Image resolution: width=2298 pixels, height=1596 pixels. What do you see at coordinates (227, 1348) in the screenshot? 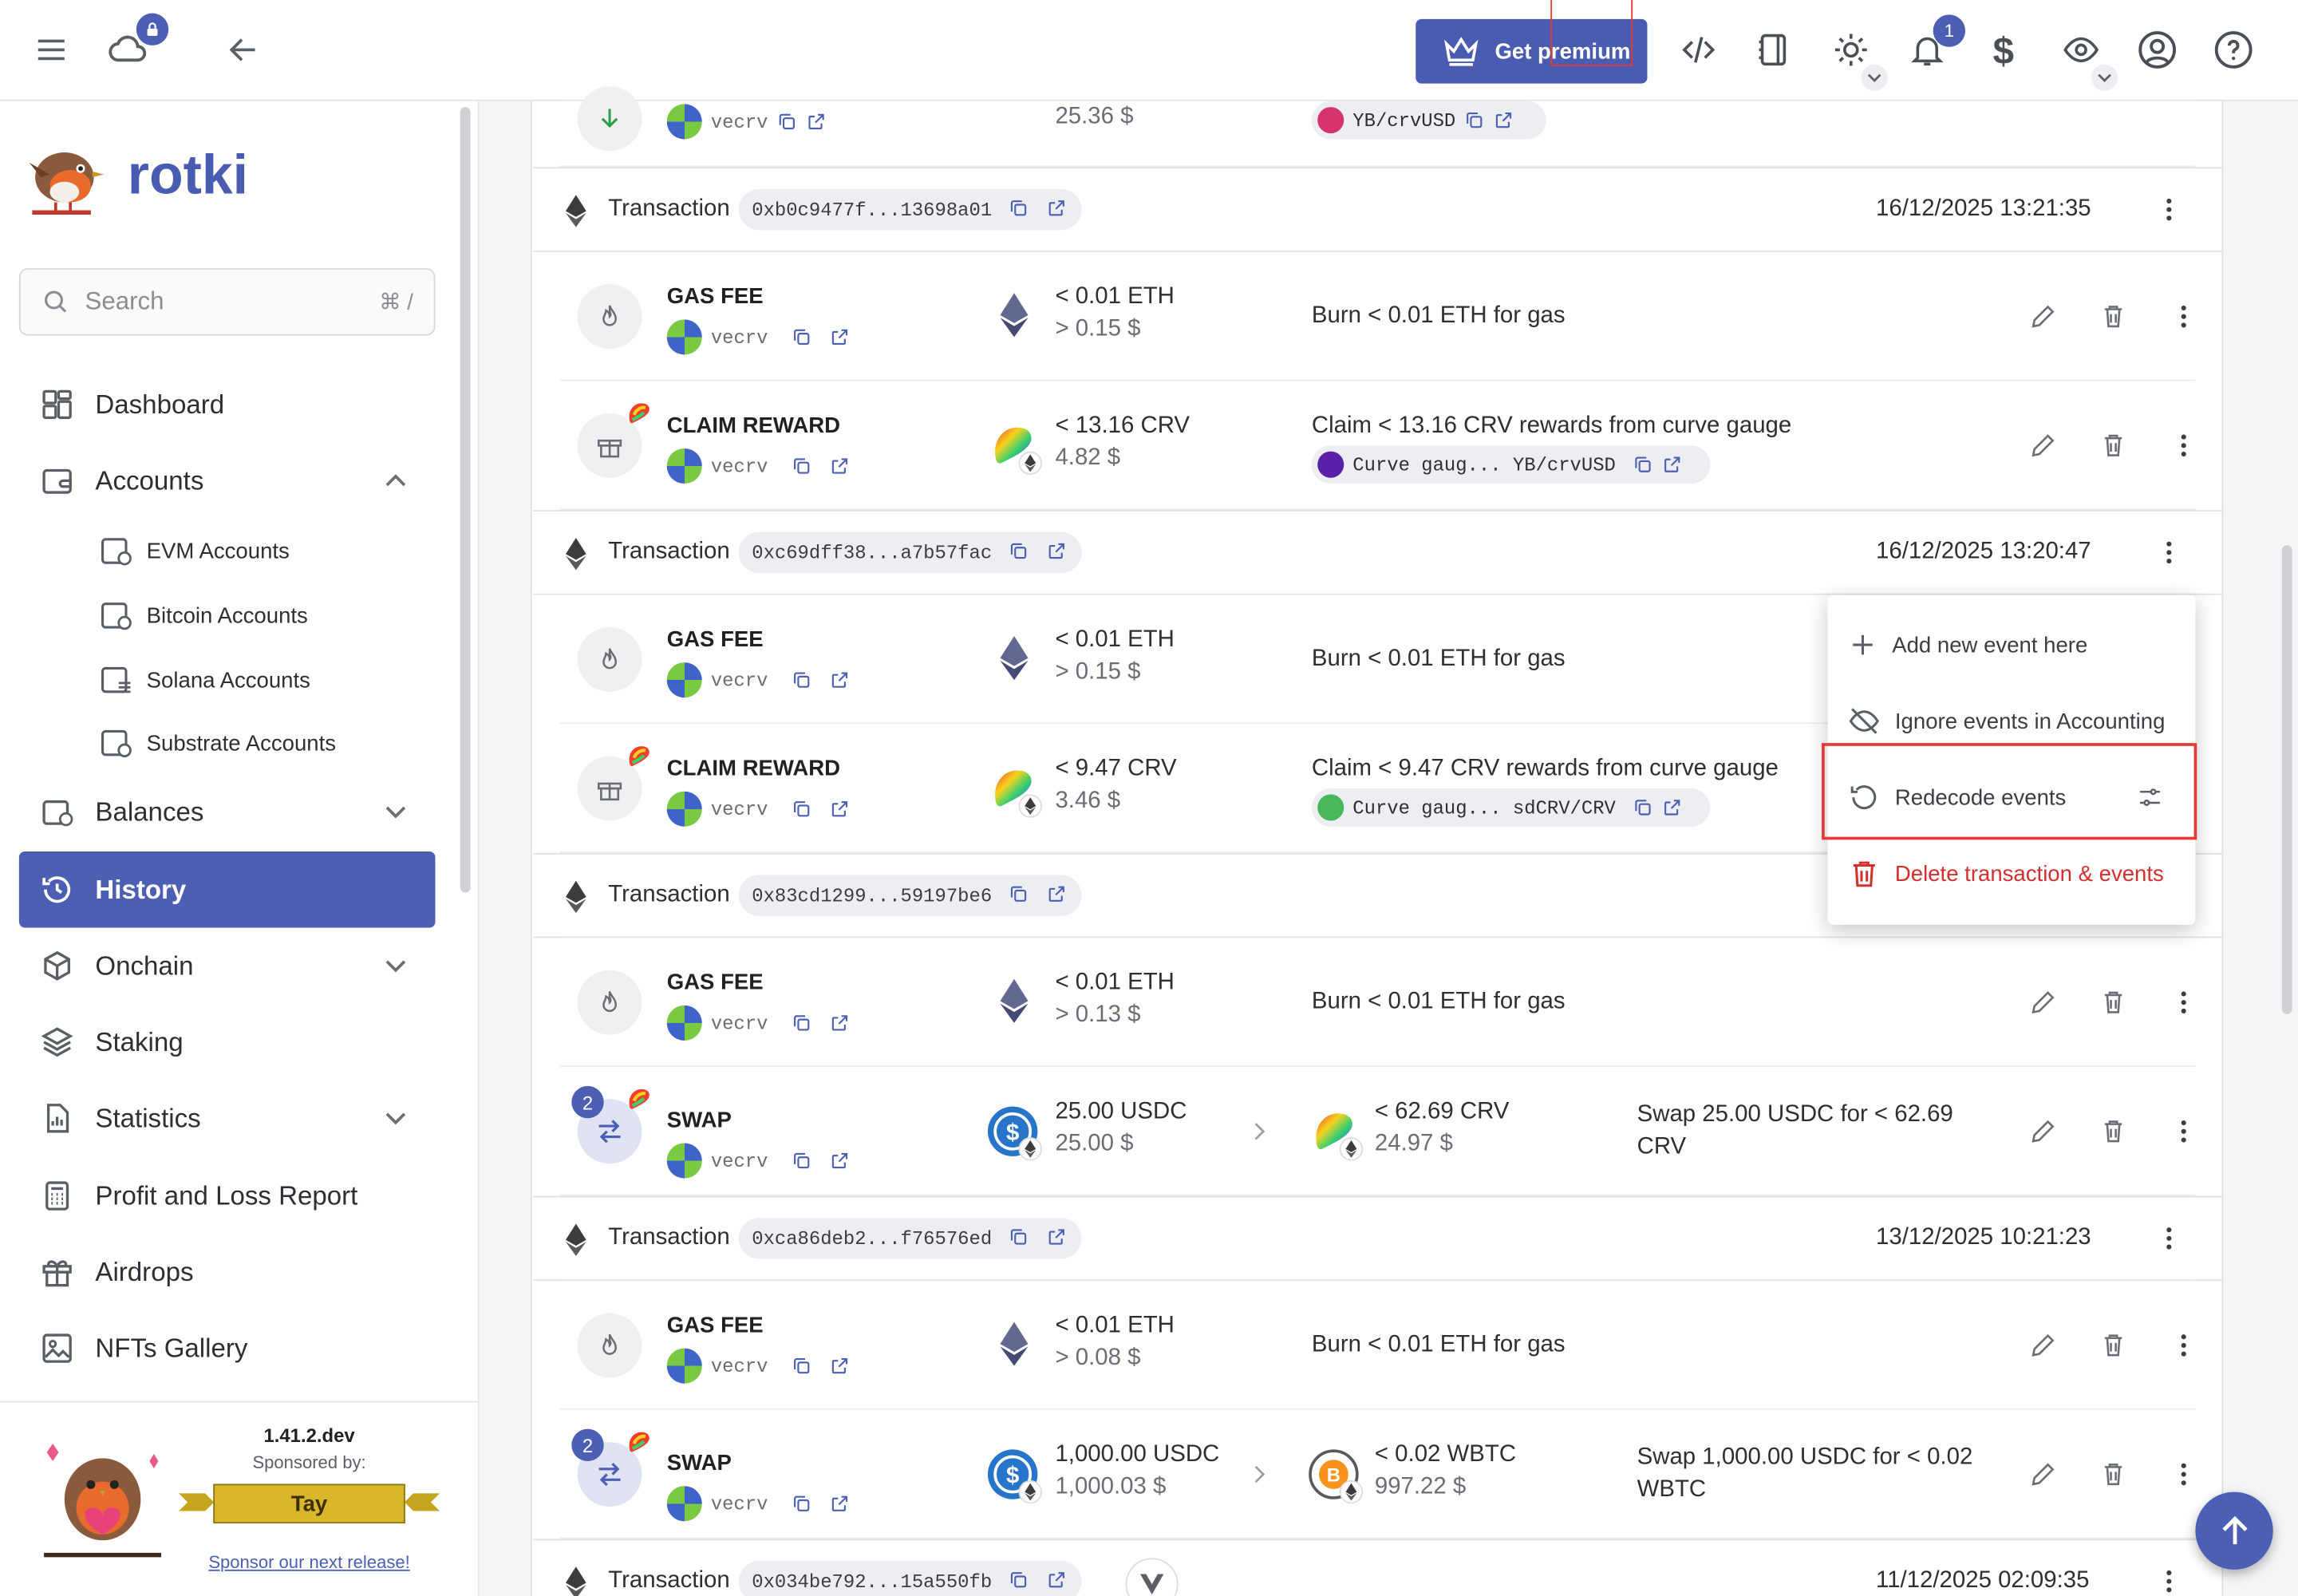
I see `nav-nfts-gallery: NFTs Gallery` at bounding box center [227, 1348].